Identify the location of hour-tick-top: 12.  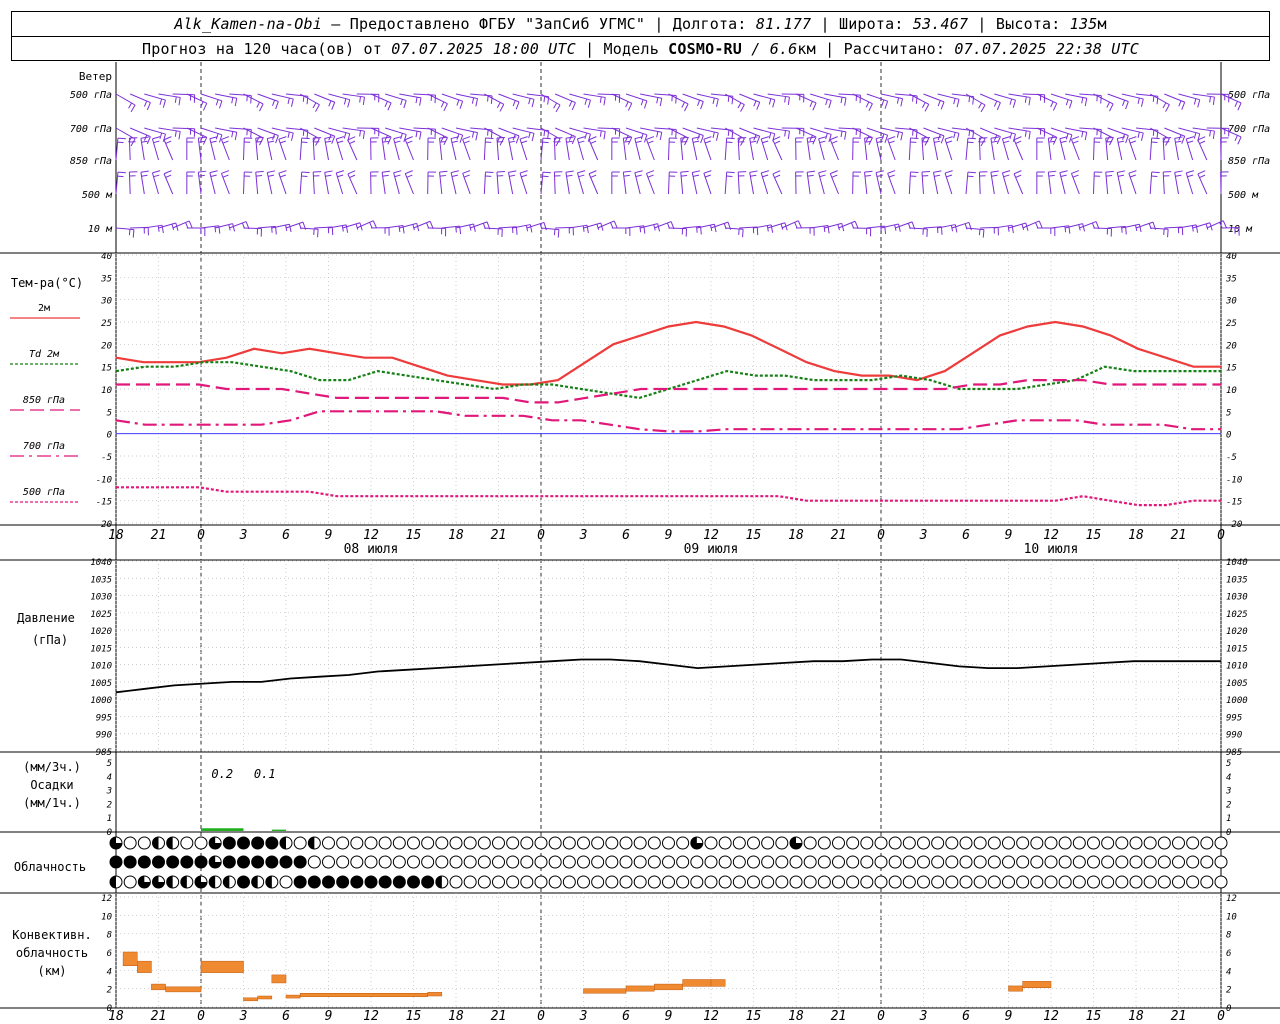
(1051, 535).